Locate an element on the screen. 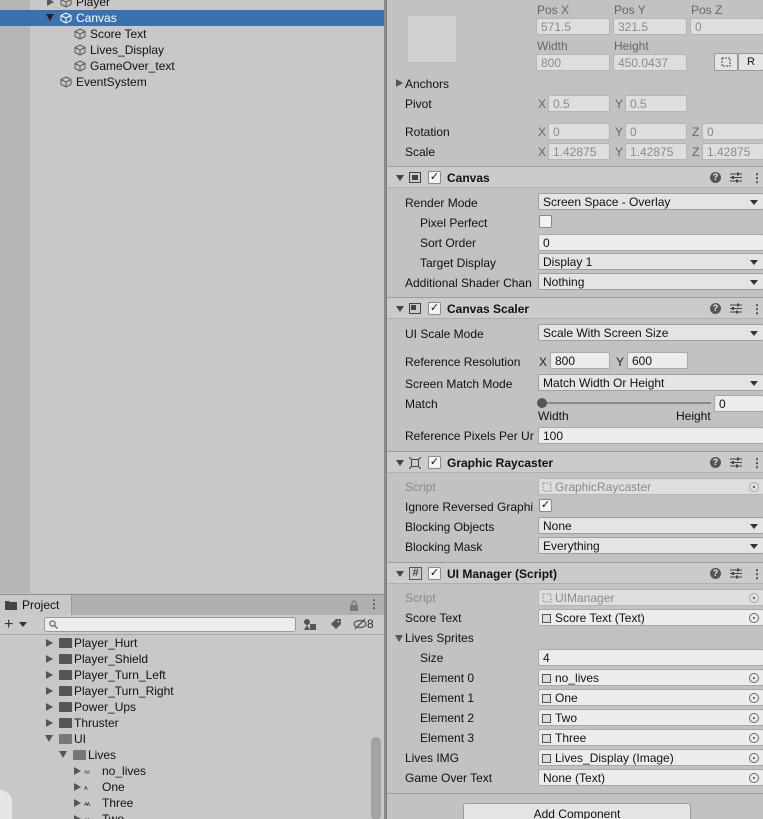 This screenshot has height=819, width=763. ignore-reversed-checkbox: ✓ is located at coordinates (545, 505).